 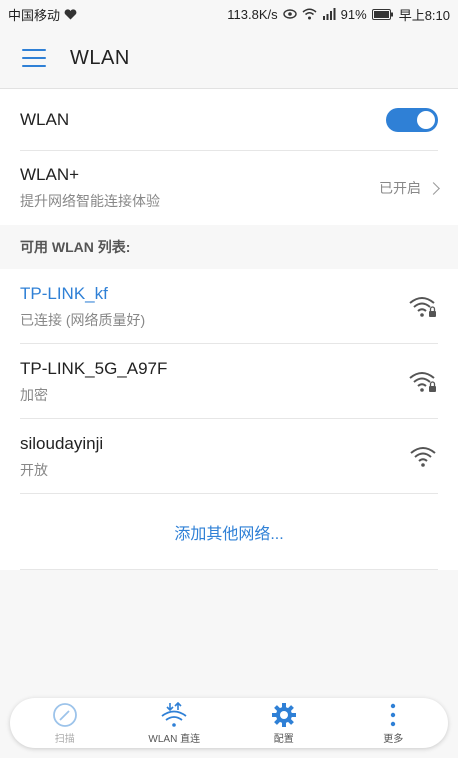 I want to click on status-left: 中国移动, so click(x=42, y=14).